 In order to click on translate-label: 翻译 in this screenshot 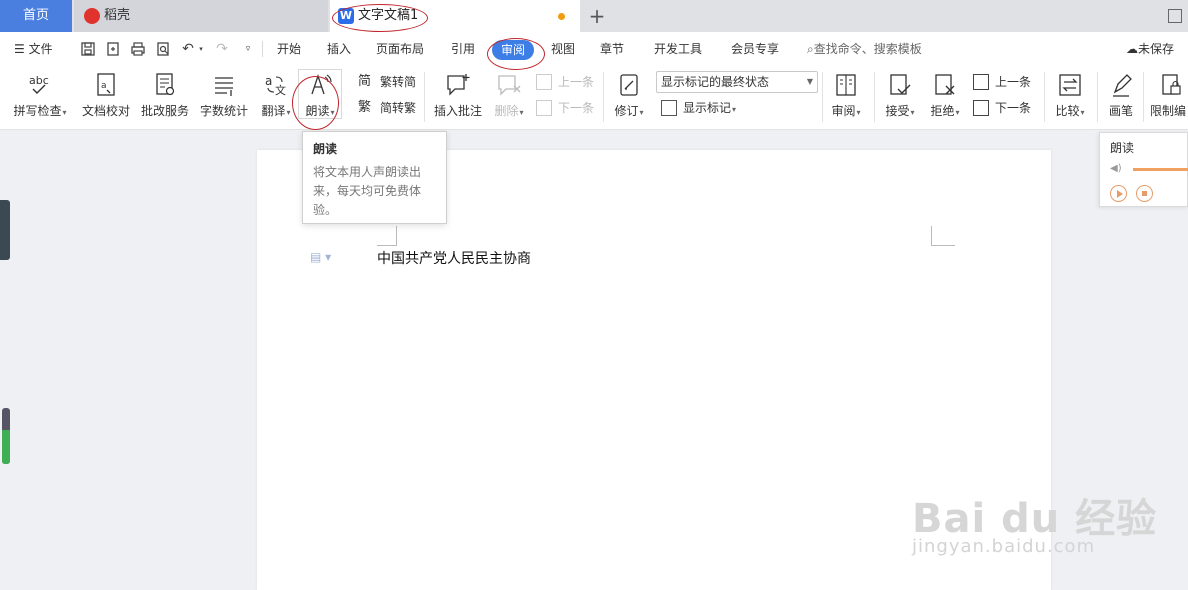, I will do `click(273, 111)`.